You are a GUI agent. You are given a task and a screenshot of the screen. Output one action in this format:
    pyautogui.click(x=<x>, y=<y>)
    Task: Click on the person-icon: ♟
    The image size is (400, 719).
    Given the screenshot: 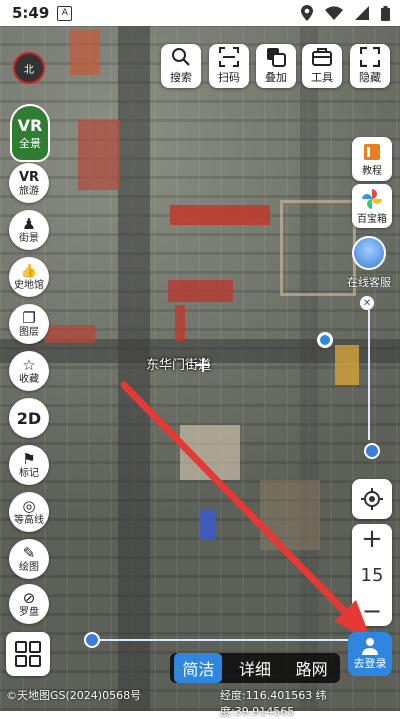 What is the action you would take?
    pyautogui.click(x=29, y=224)
    